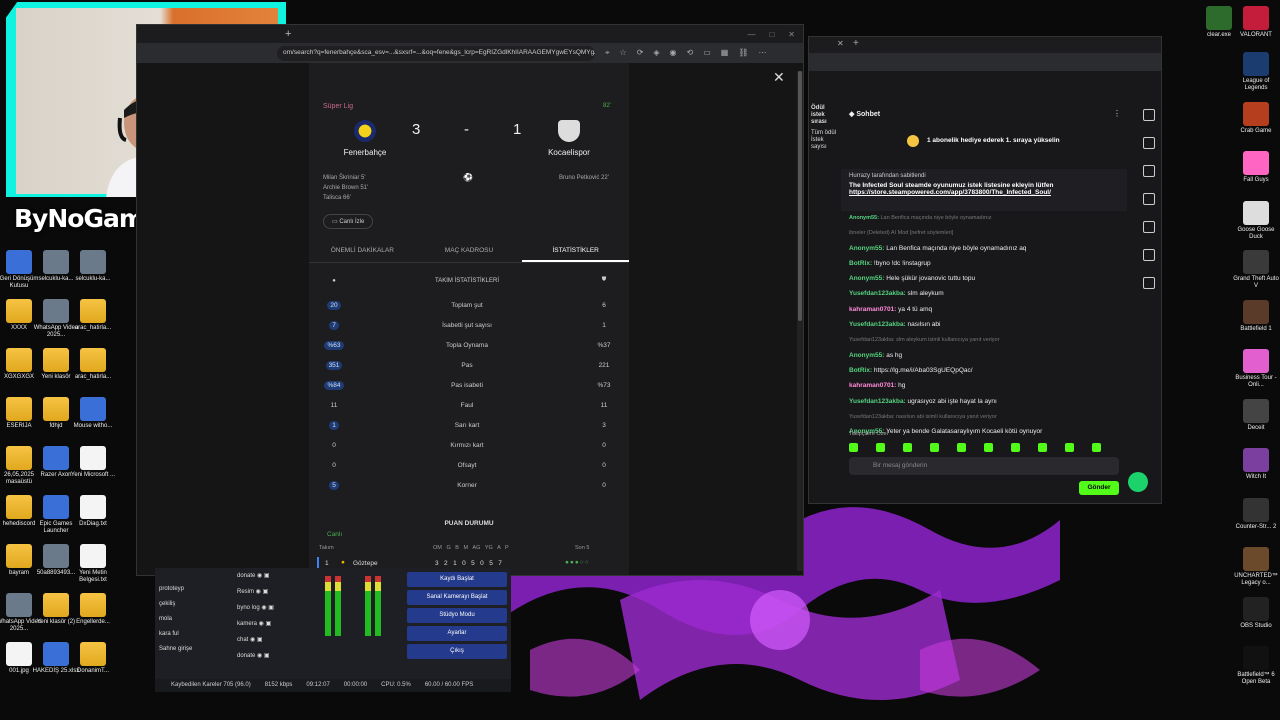  Describe the element at coordinates (707, 53) in the screenshot. I see `screen-icon: ▭` at that location.